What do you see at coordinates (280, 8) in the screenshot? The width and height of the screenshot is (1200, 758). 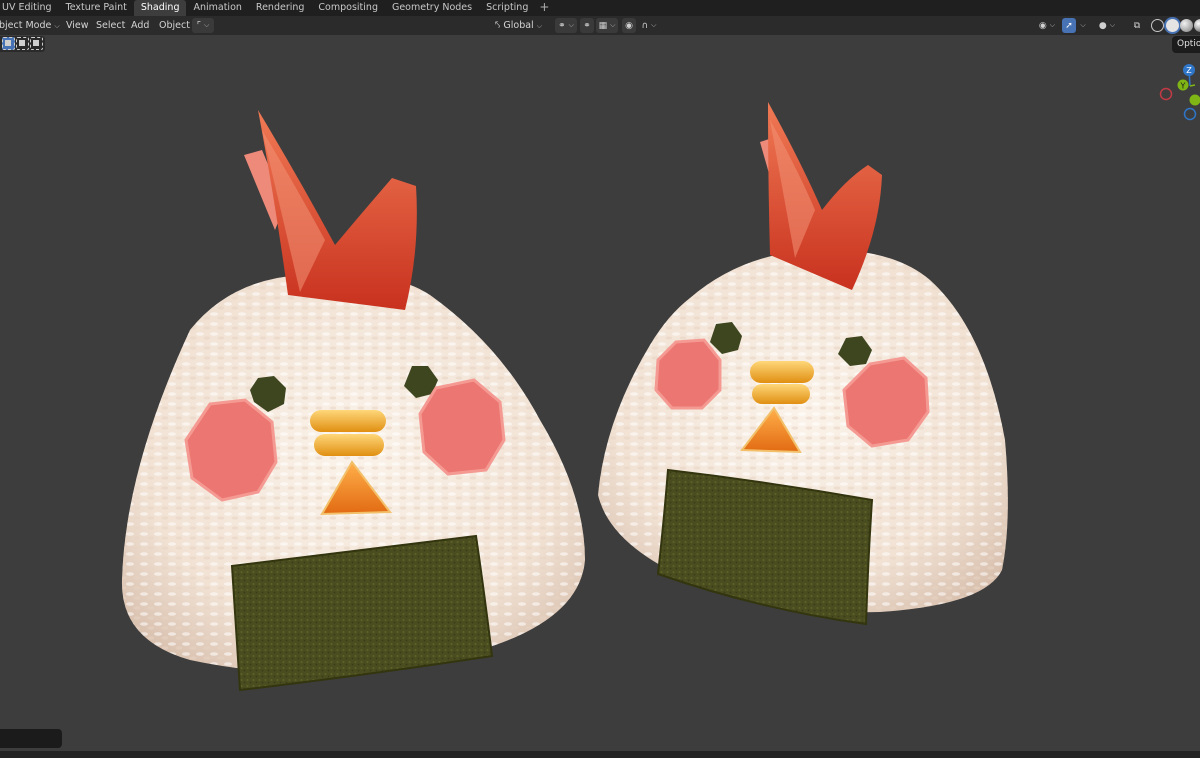 I see `tab-rendering: Rendering` at bounding box center [280, 8].